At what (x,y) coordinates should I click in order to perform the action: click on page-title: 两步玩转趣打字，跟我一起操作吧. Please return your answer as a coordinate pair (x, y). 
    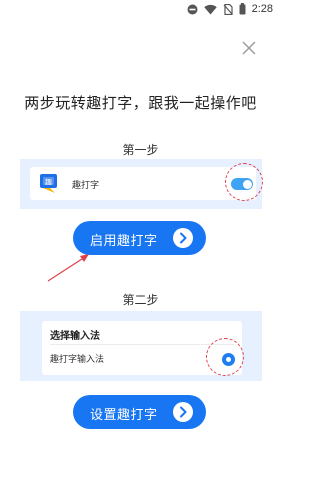
    Looking at the image, I should click on (140, 103).